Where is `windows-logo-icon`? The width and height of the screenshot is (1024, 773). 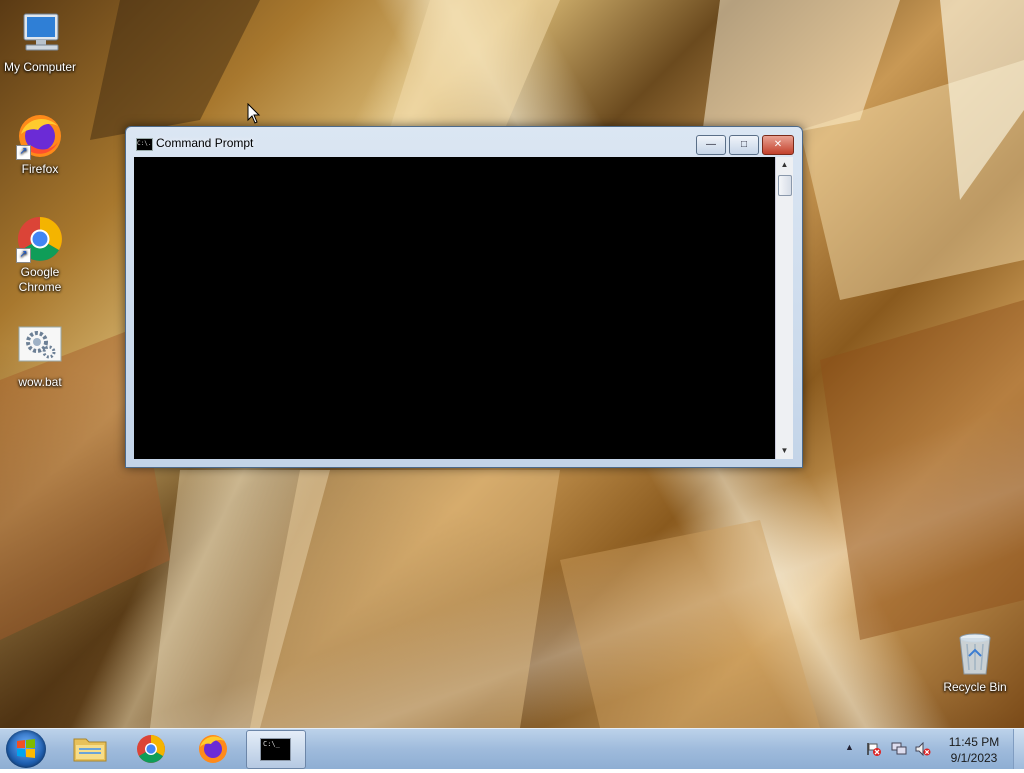
windows-logo-icon is located at coordinates (26, 748).